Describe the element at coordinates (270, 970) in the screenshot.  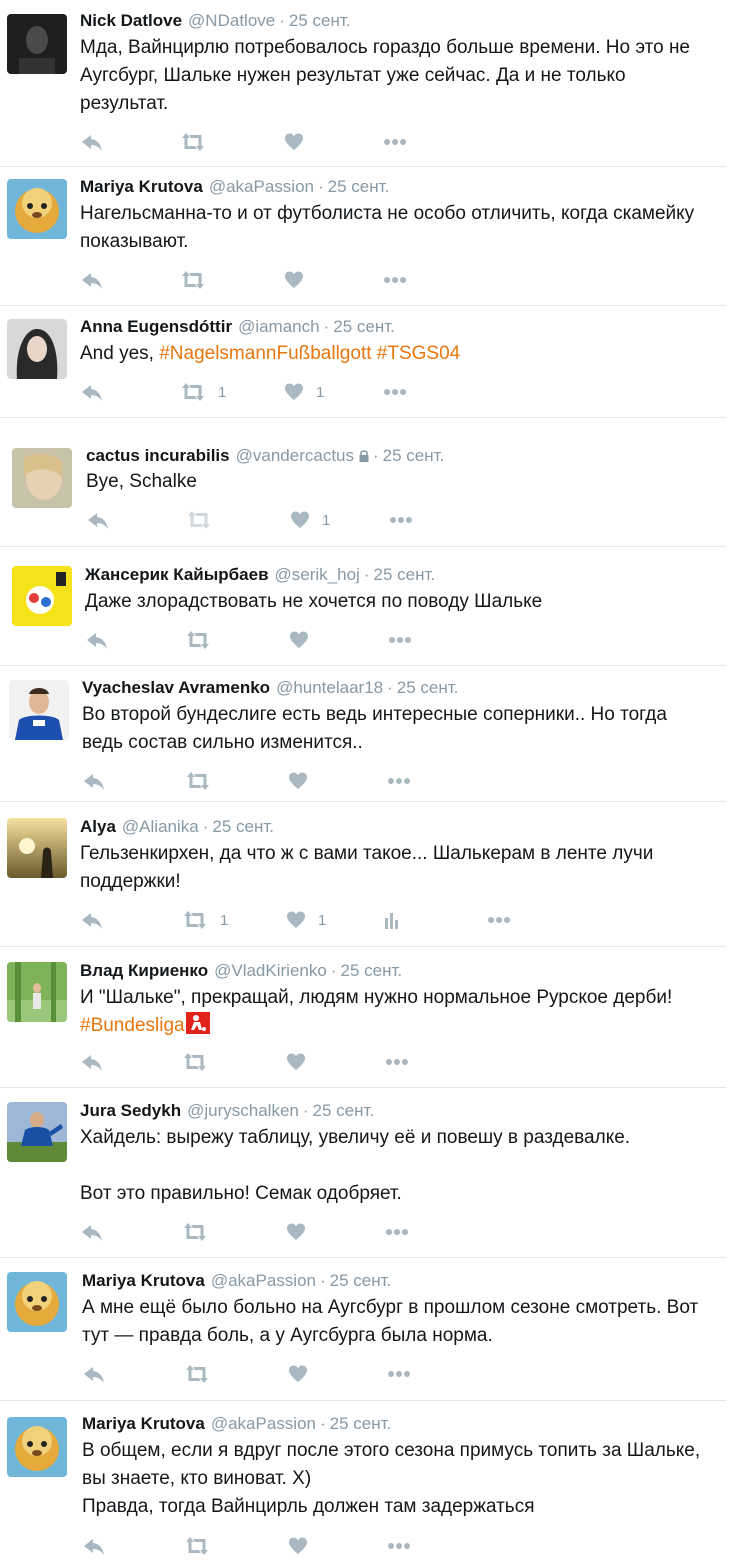
I see `user-handle: @VladKirienko` at that location.